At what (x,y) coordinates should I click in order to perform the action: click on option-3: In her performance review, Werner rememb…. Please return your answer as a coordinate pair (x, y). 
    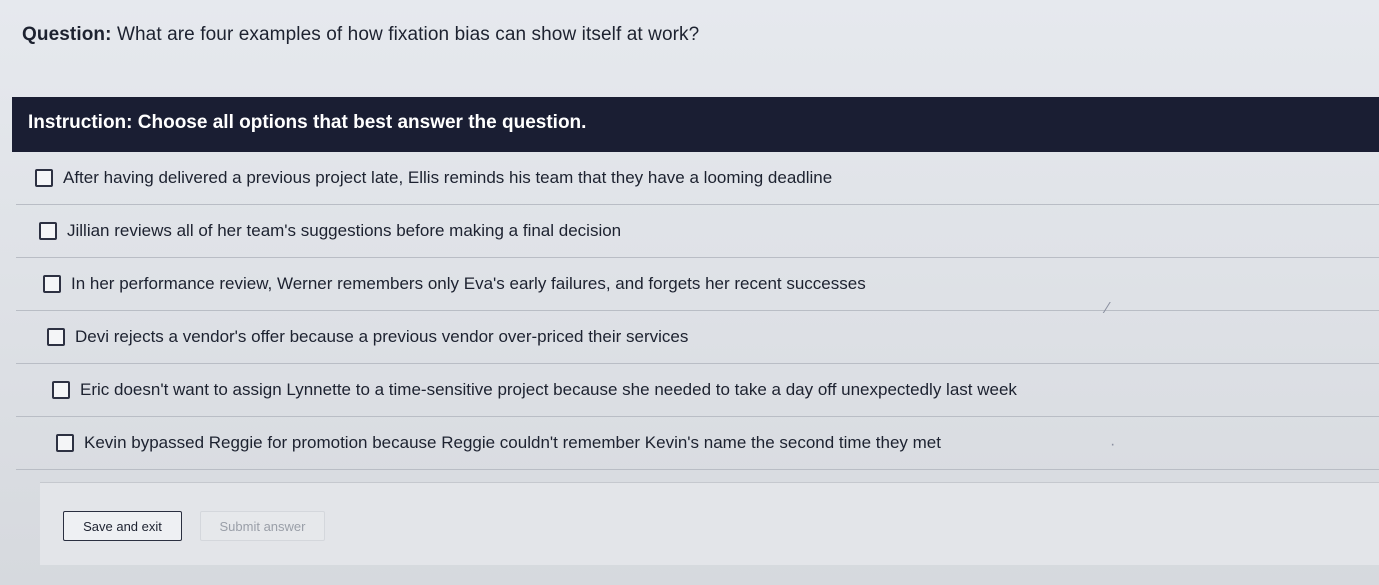
    Looking at the image, I should click on (697, 284).